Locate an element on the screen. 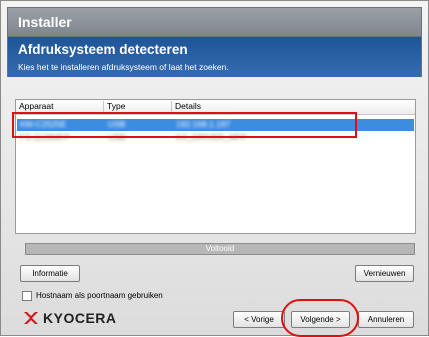 The height and width of the screenshot is (337, 429). back-button: < Vorige is located at coordinates (259, 319).